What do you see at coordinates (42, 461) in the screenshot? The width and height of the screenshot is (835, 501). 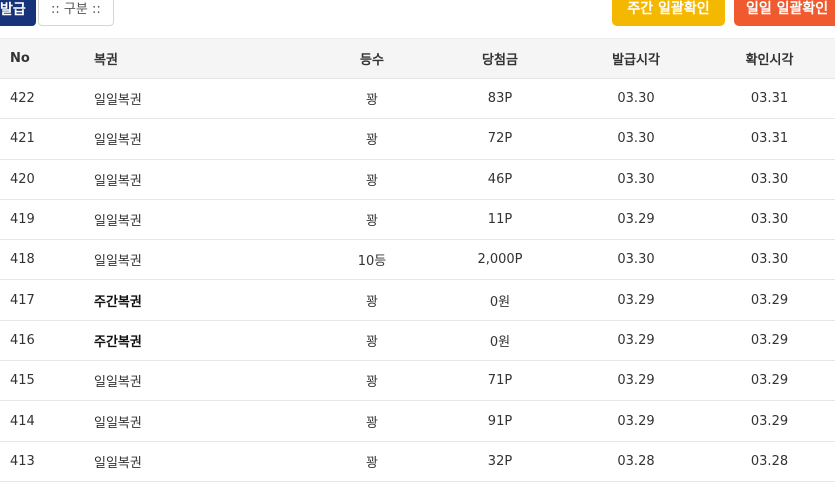 I see `row-no: 413` at bounding box center [42, 461].